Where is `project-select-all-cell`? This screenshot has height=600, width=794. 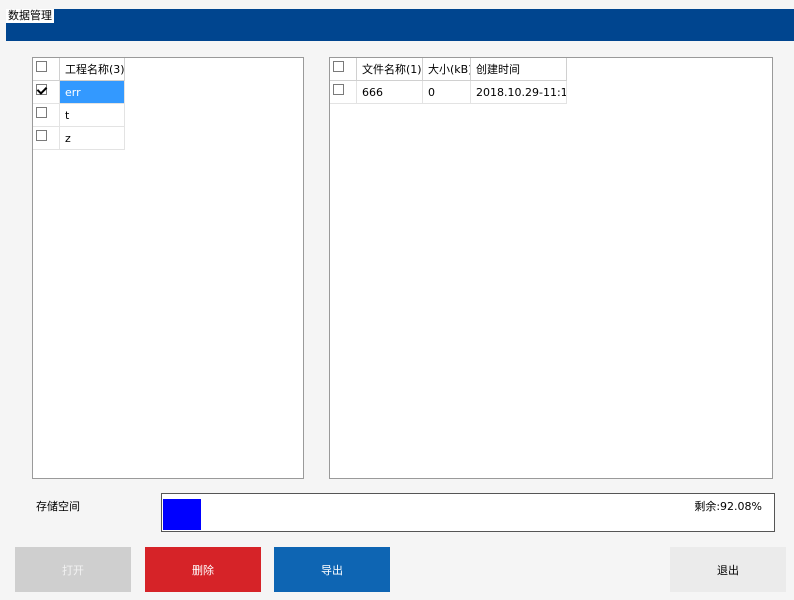
project-select-all-cell is located at coordinates (46, 69).